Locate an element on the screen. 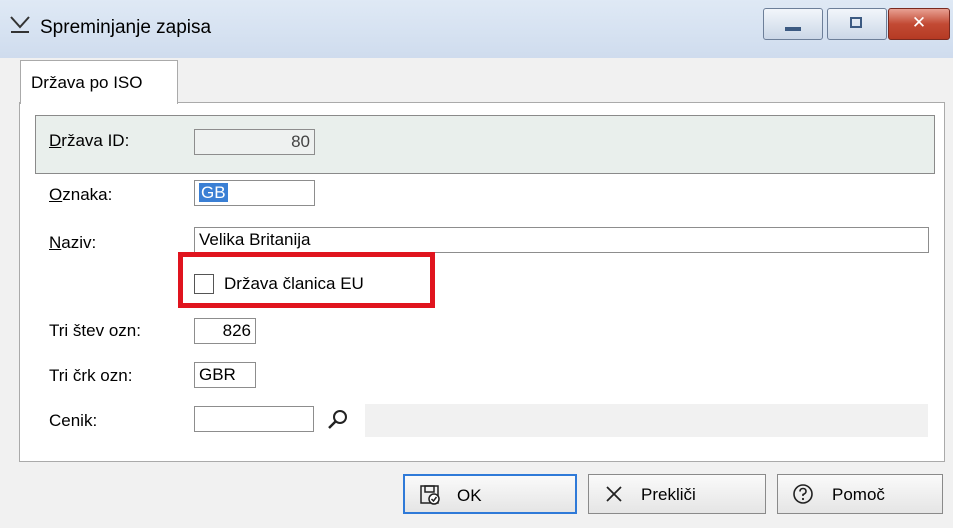 The width and height of the screenshot is (953, 528). ok-label: OK is located at coordinates (469, 495).